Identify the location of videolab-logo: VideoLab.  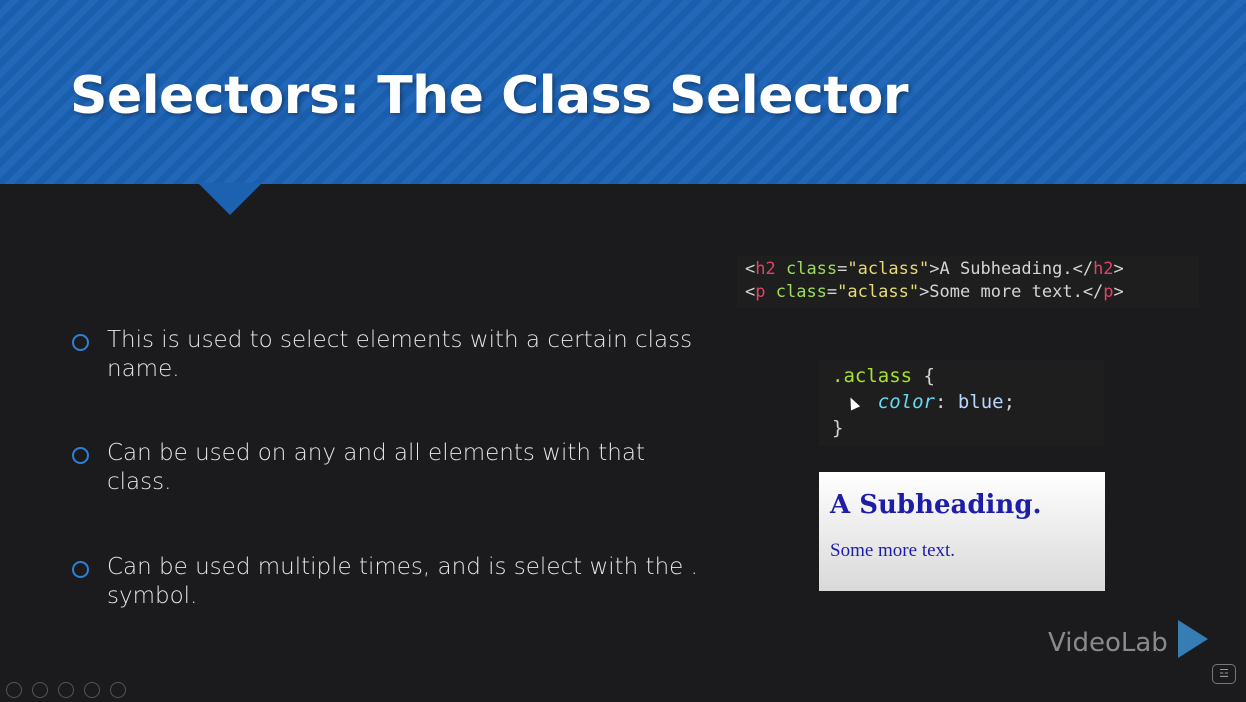
(1133, 644).